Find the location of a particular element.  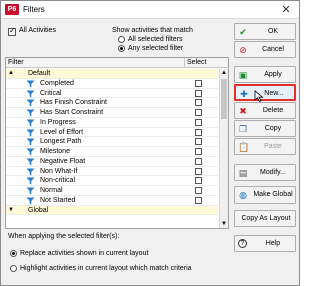

filter-row: Has Start Constraint is located at coordinates (112, 113).